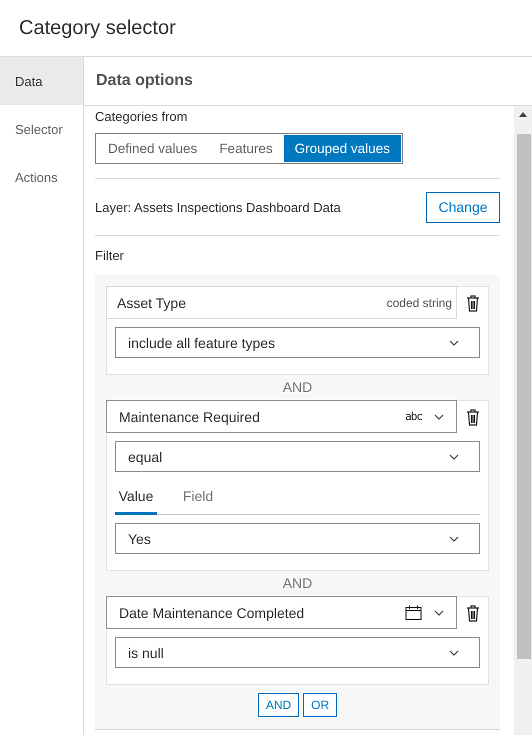 This screenshot has height=735, width=532. Describe the element at coordinates (297, 342) in the screenshot. I see `operator-dropdown: include all feature types` at that location.